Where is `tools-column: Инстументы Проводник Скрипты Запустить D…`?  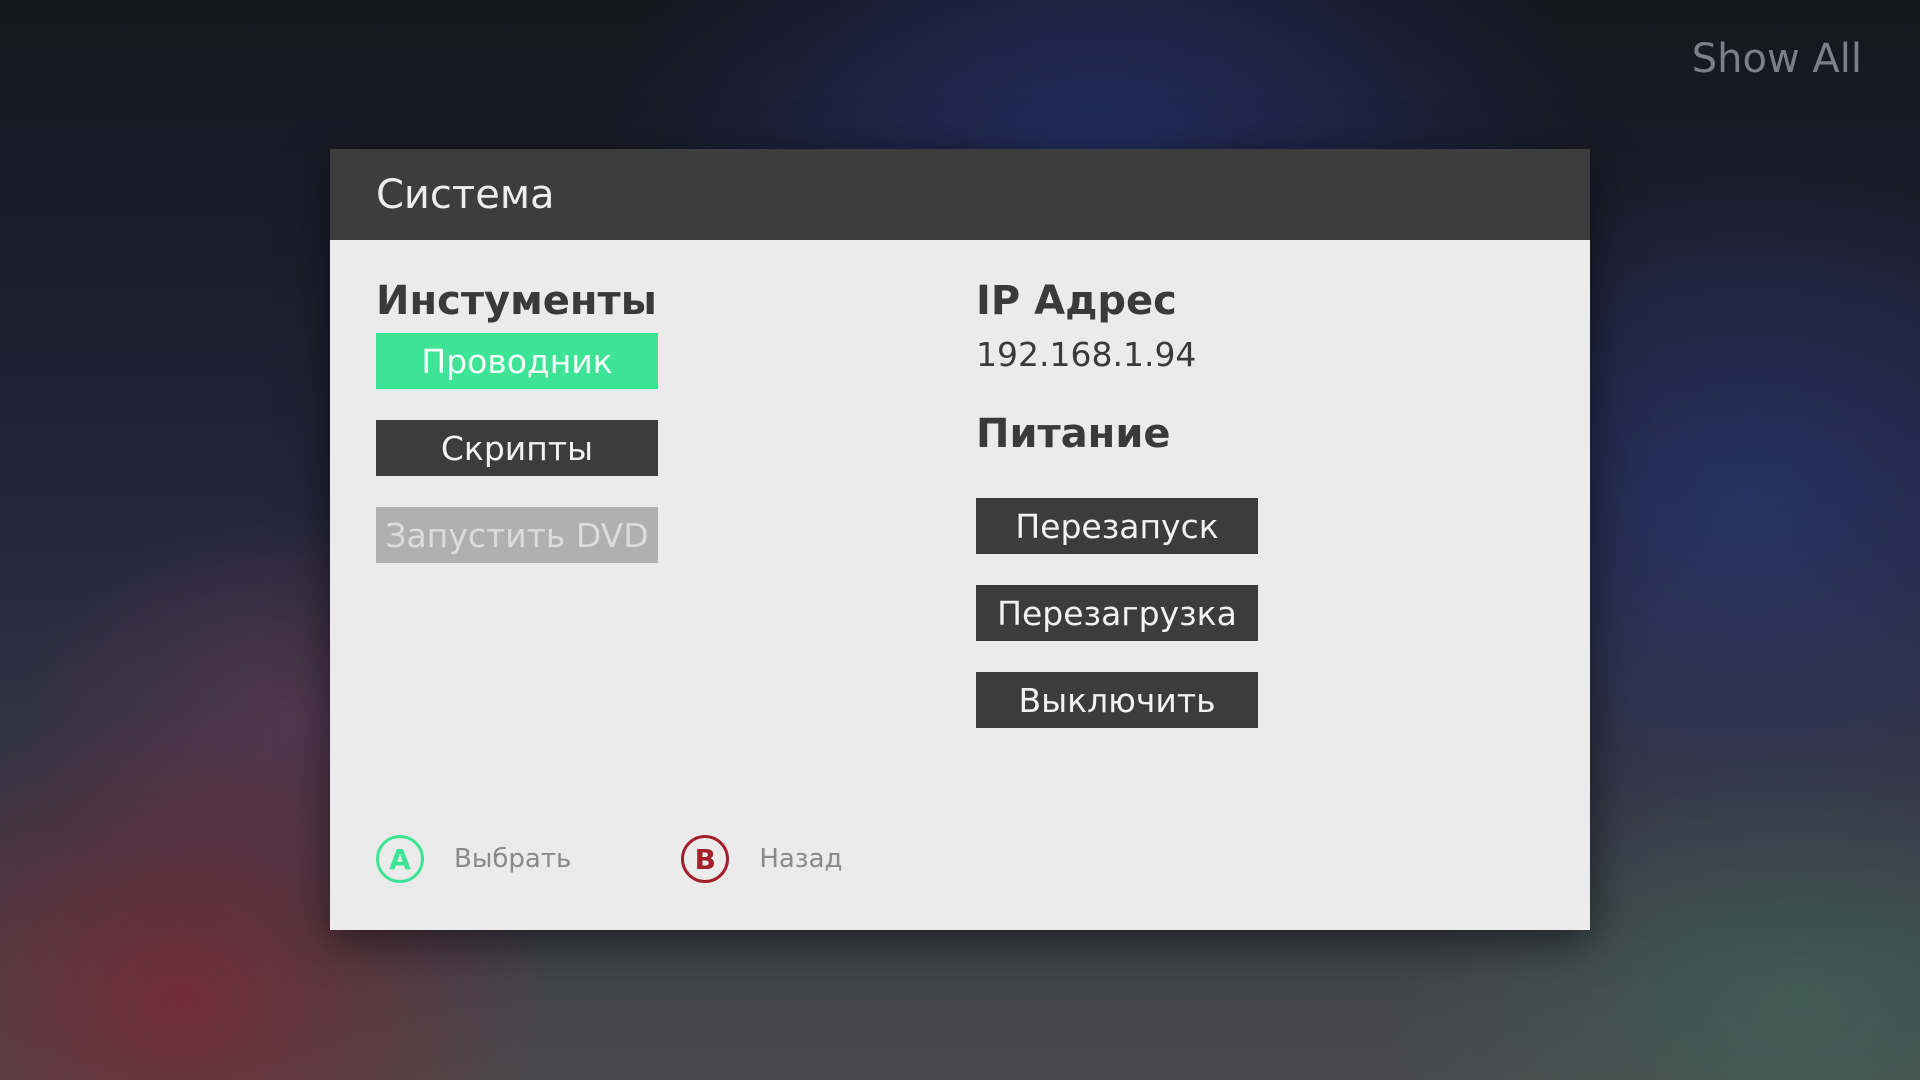
tools-column: Инстументы Проводник Скрипты Запустить D… is located at coordinates (517, 419).